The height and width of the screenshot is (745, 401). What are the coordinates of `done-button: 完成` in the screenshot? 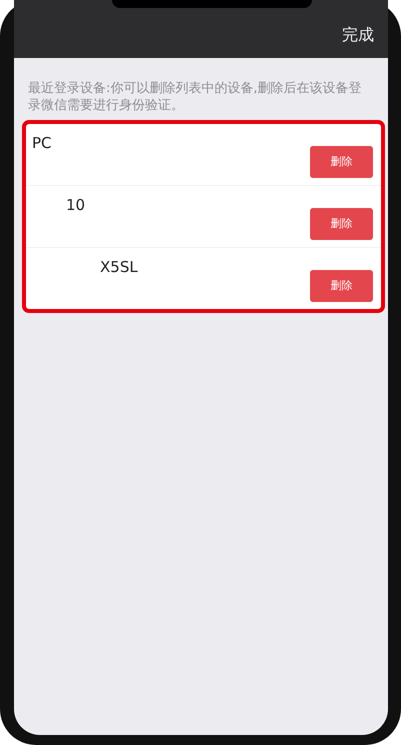 It's located at (358, 35).